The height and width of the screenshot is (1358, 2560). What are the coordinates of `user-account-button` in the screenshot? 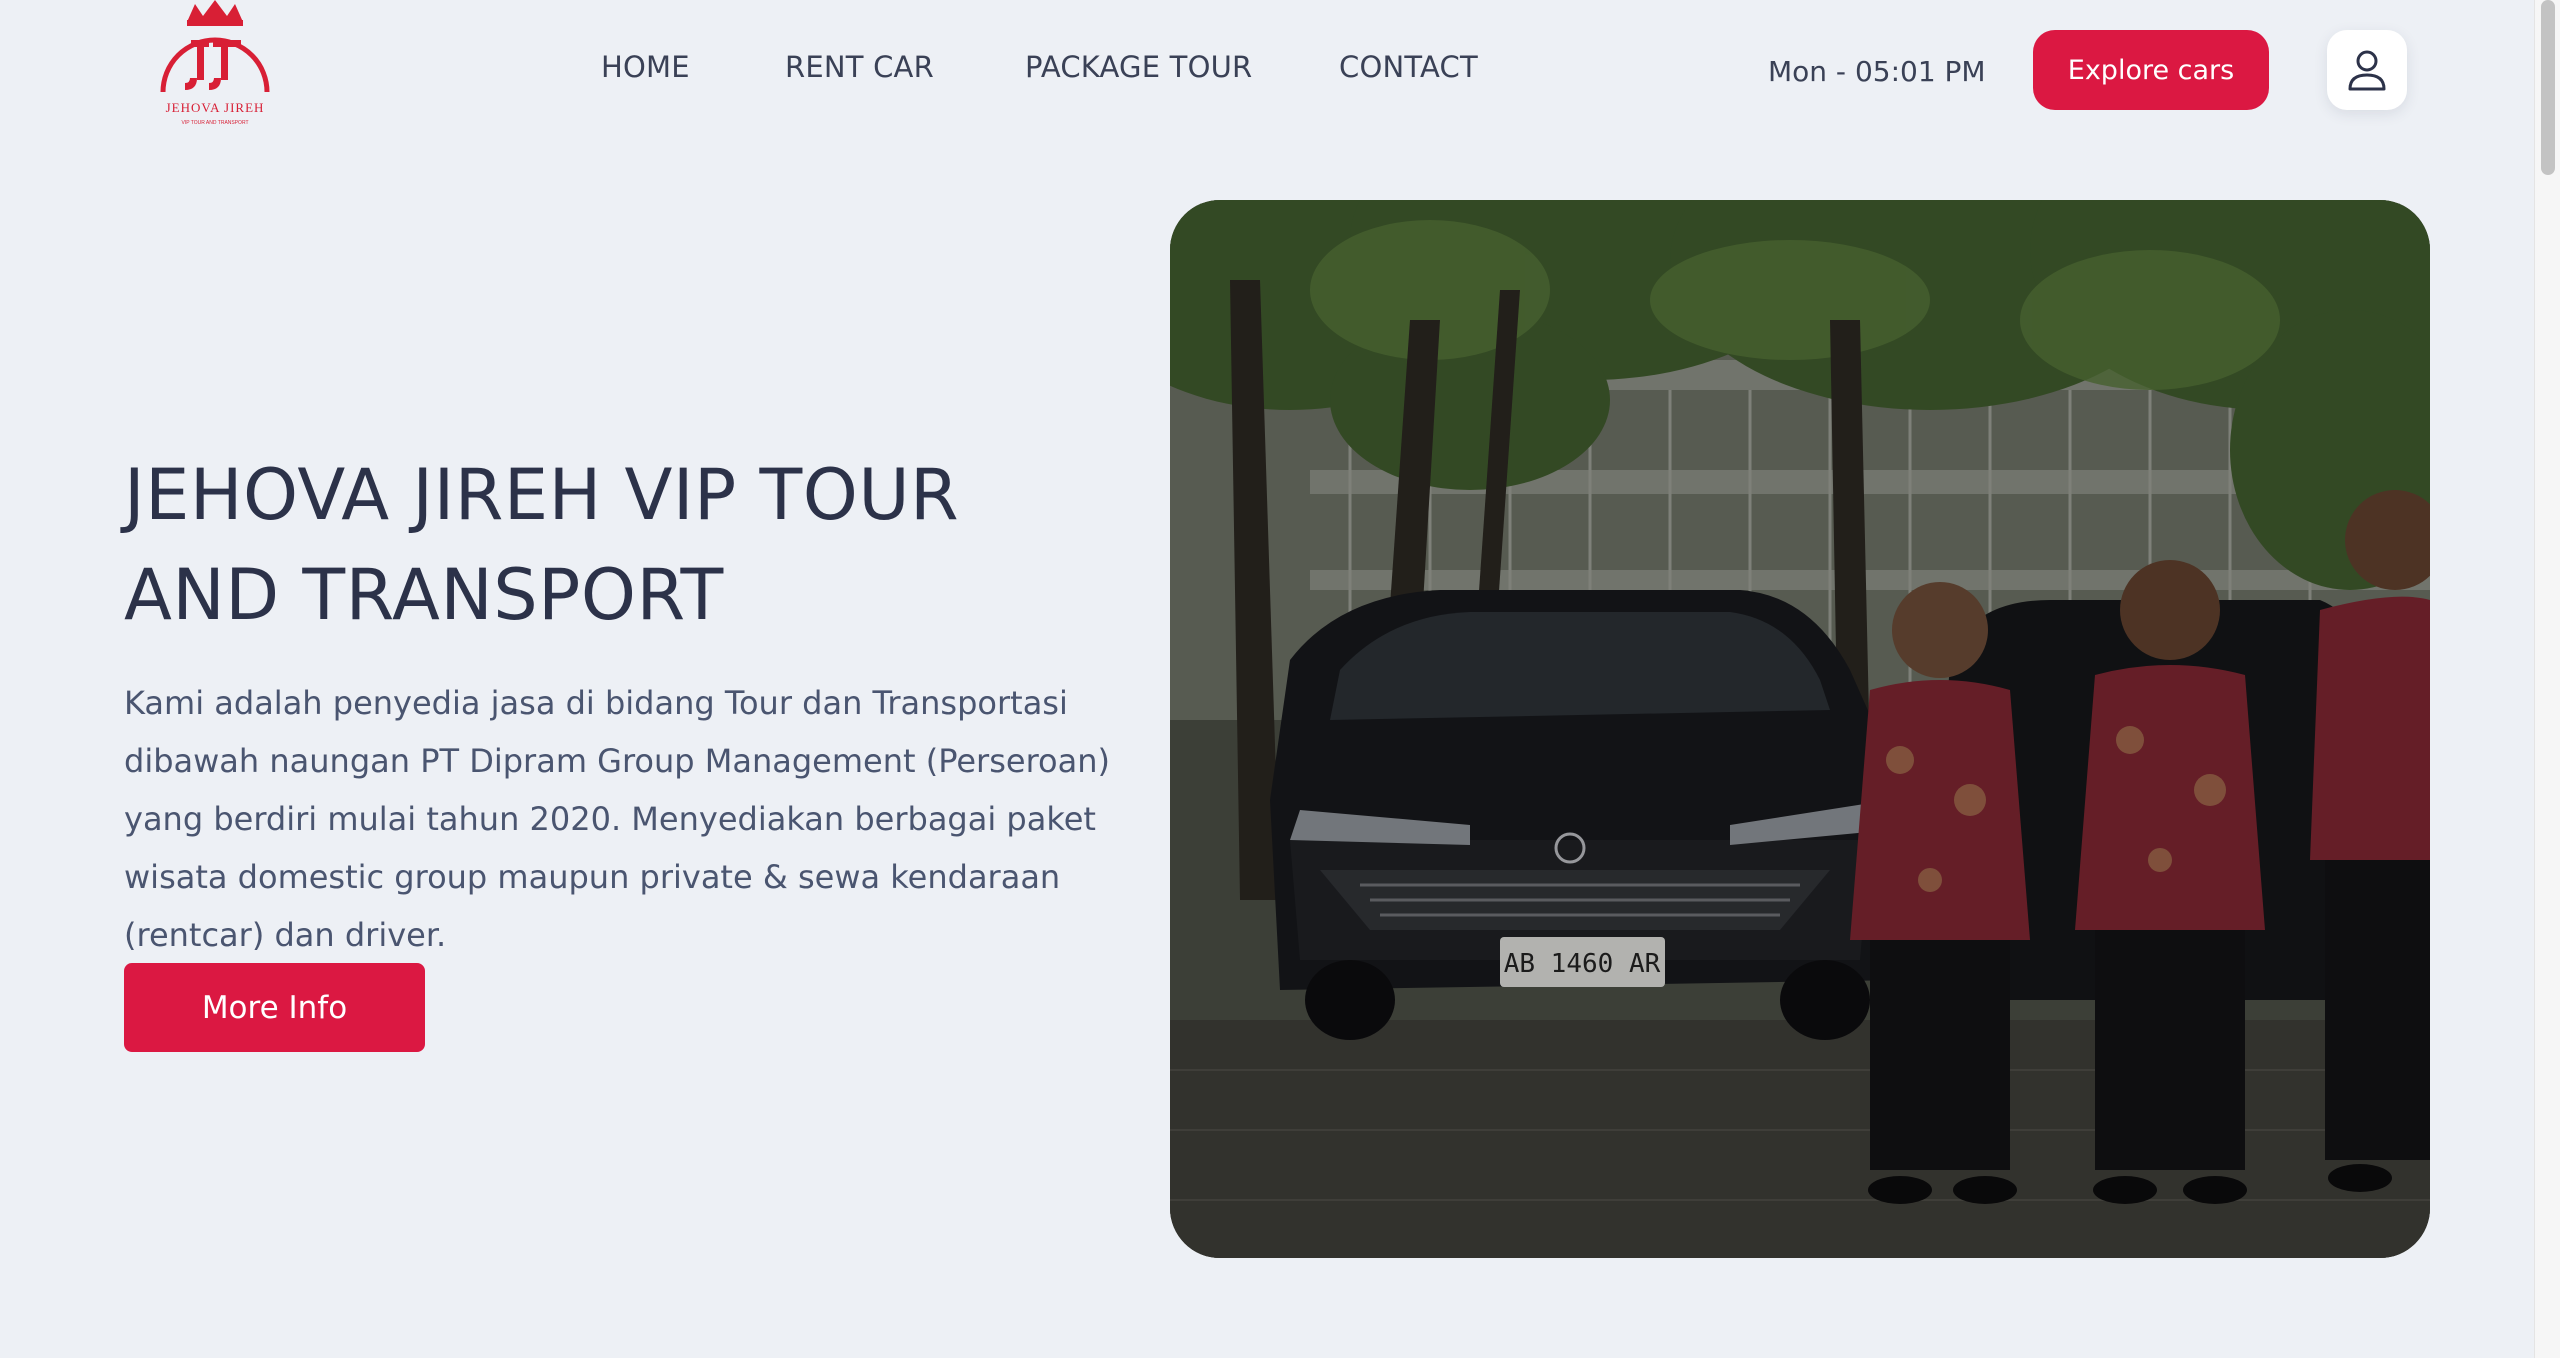 It's located at (2367, 70).